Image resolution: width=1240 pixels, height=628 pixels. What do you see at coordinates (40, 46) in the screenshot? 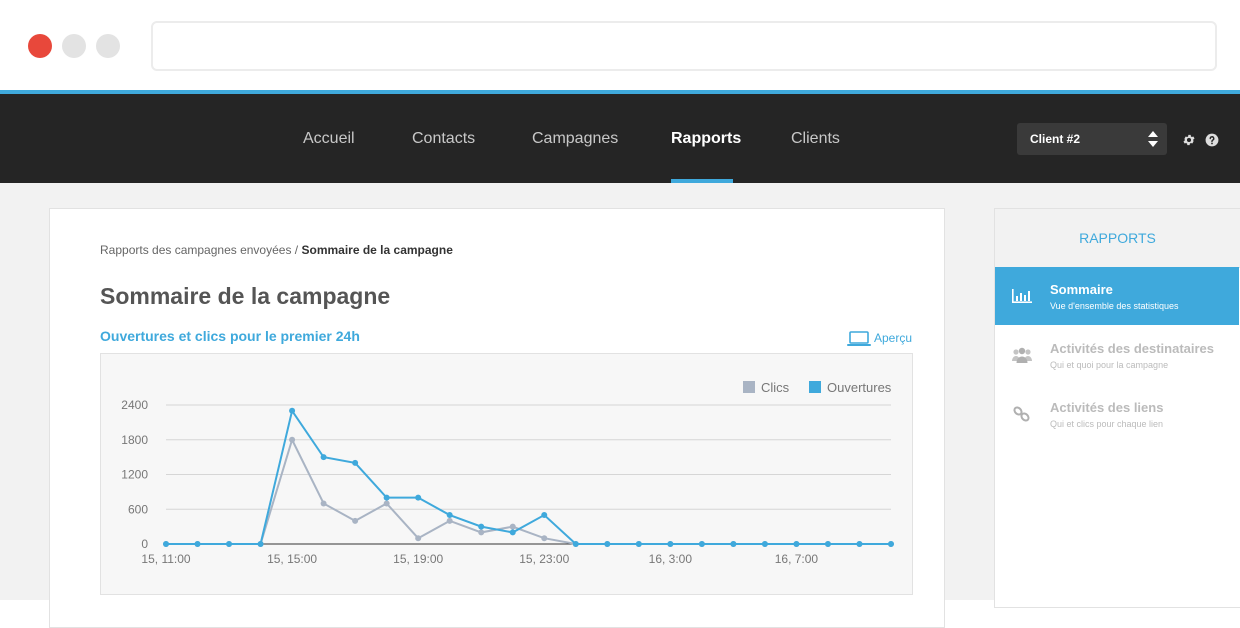
I see `close-window-button` at bounding box center [40, 46].